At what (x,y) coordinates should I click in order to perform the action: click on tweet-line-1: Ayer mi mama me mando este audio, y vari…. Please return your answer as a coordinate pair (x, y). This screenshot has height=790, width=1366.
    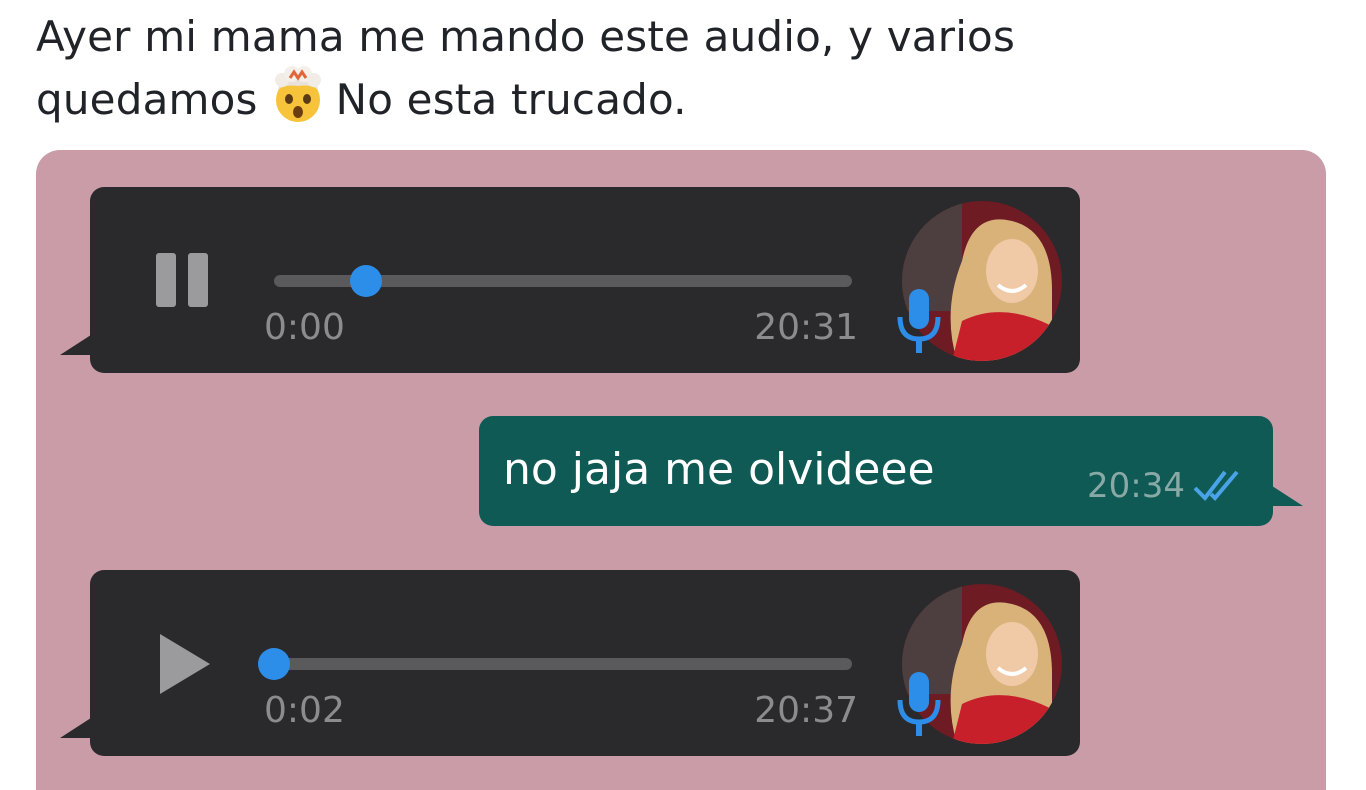
    Looking at the image, I should click on (526, 36).